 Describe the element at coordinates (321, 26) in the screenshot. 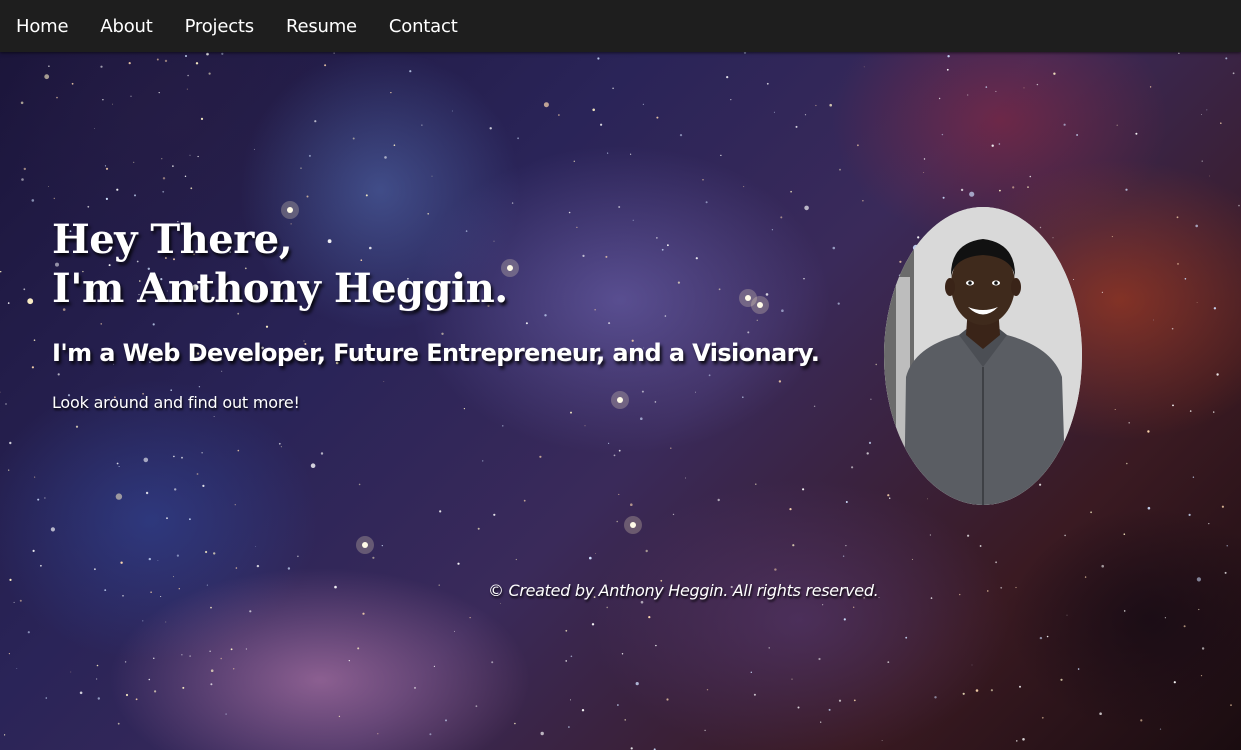

I see `nav-resume-link: Resume` at that location.